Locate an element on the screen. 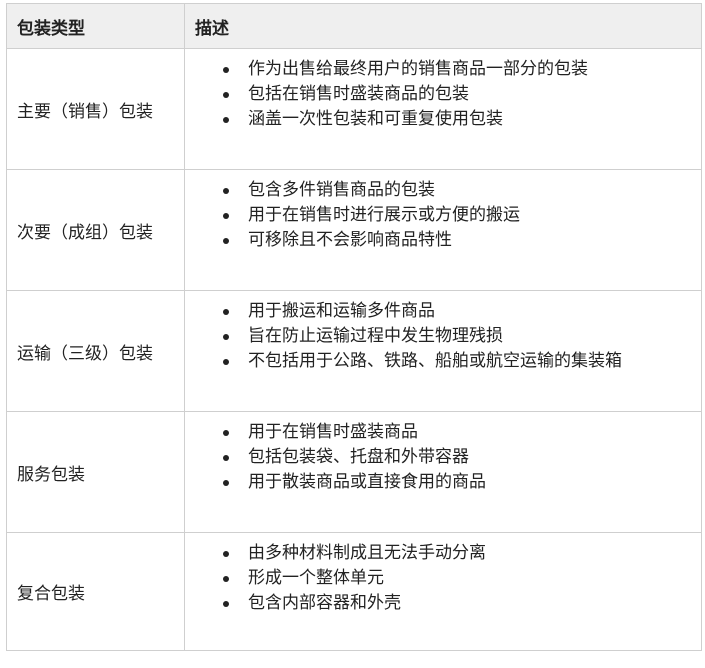  header-packaging-type: 包装类型 is located at coordinates (95, 26).